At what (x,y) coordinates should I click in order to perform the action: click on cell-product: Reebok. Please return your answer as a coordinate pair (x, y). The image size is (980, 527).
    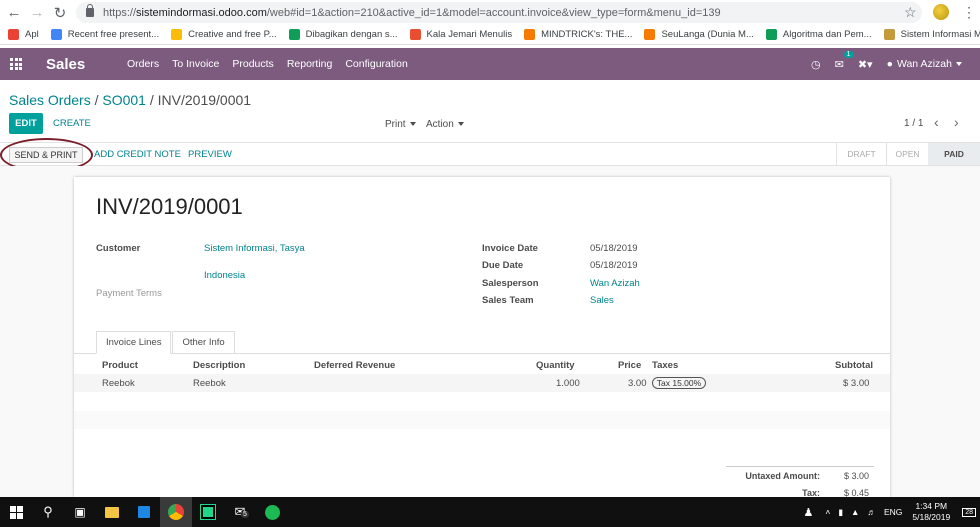
    Looking at the image, I should click on (118, 383).